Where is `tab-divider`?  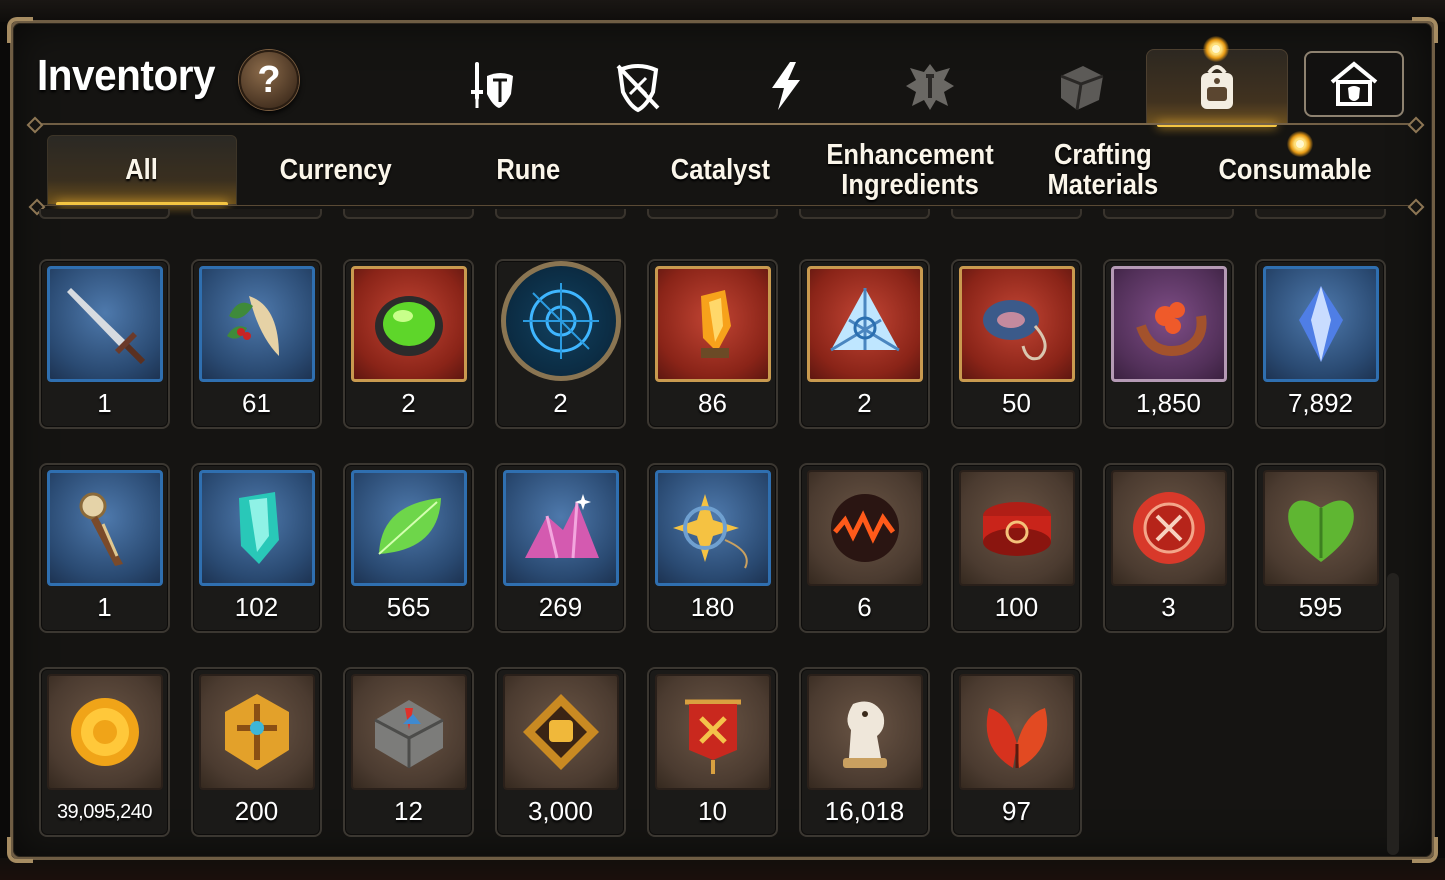 tab-divider is located at coordinates (725, 124).